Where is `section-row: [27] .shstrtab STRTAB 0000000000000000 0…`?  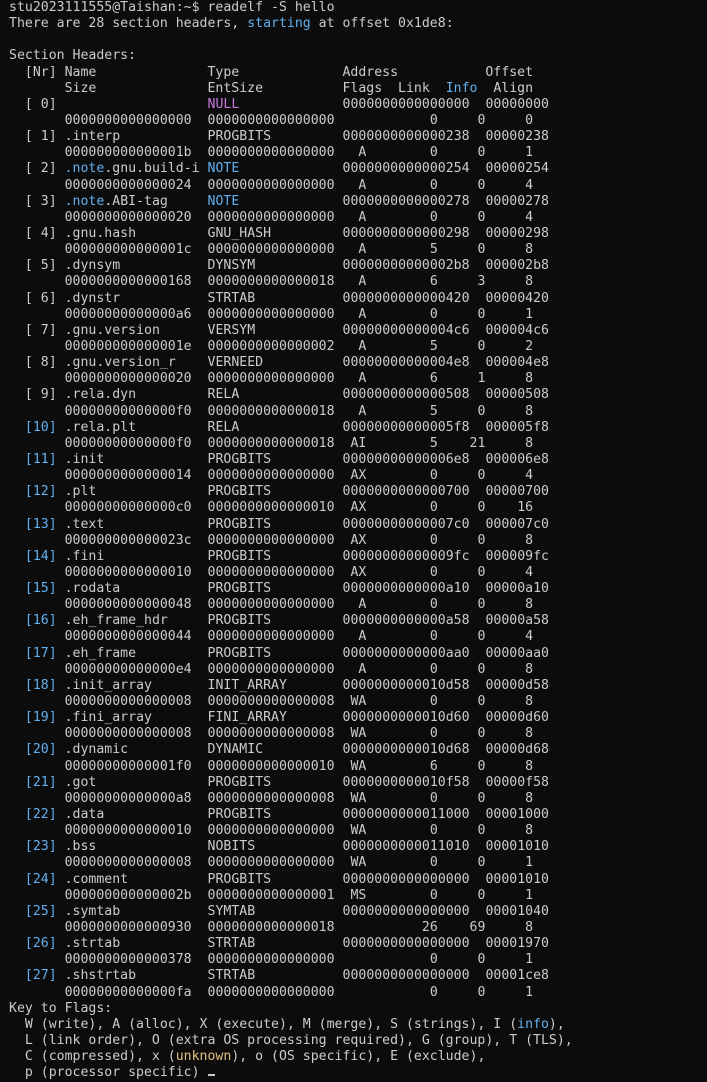
section-row: [27] .shstrtab STRTAB 0000000000000000 0… is located at coordinates (358, 976).